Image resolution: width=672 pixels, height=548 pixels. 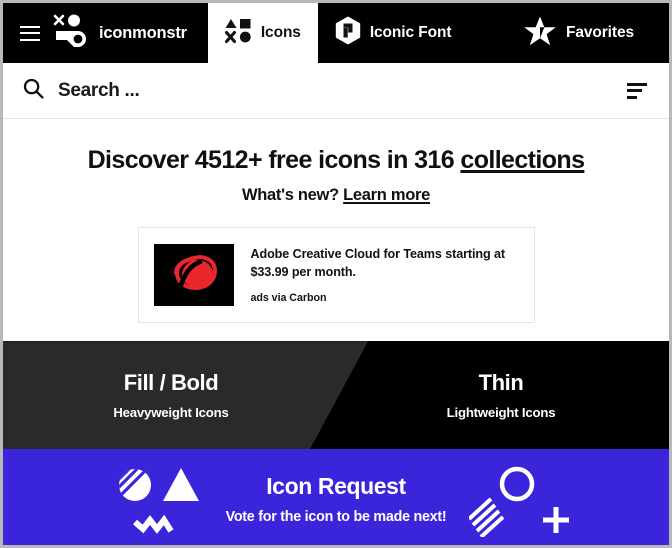 I want to click on triangle-icon, so click(x=181, y=485).